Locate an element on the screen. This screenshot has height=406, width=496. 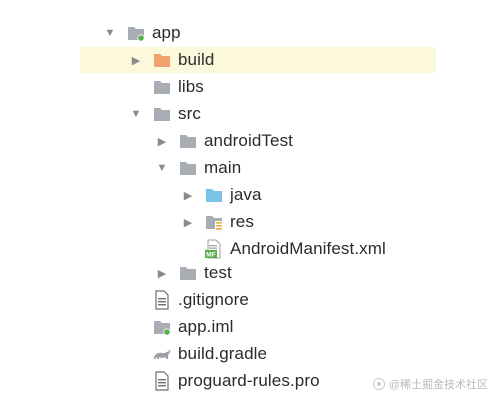
watermark-text: @稀土掘金技术社区 is located at coordinates (438, 385).